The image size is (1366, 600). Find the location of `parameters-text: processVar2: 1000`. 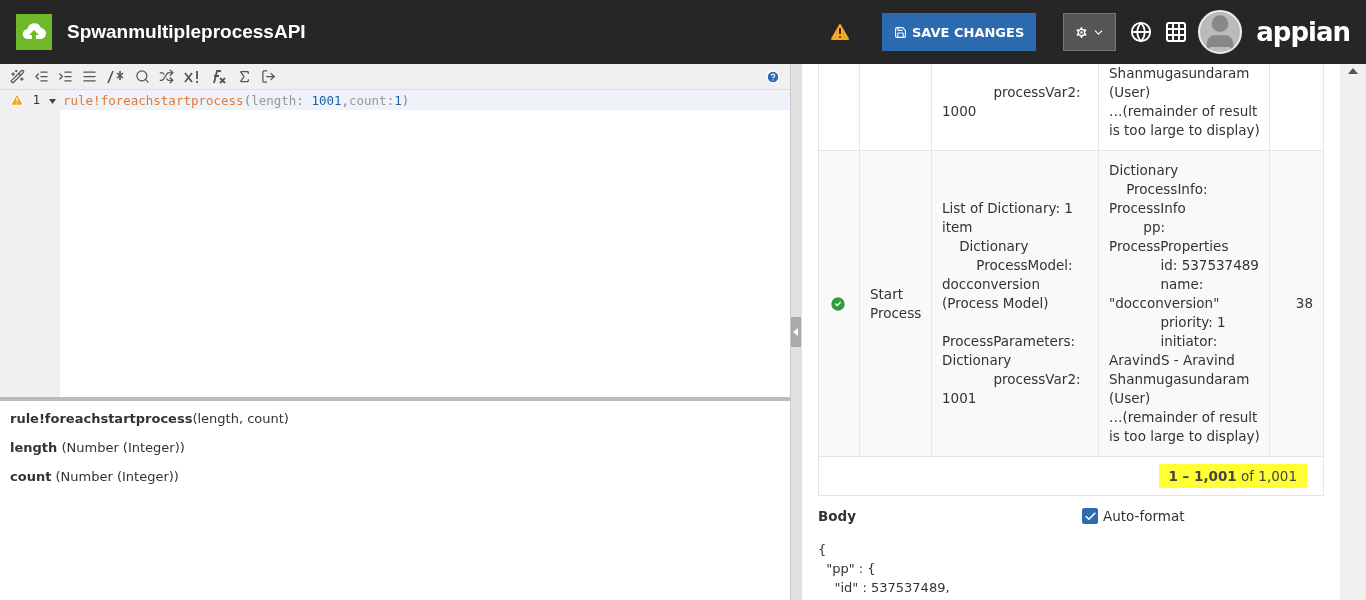

parameters-text: processVar2: 1000 is located at coordinates (1011, 102).